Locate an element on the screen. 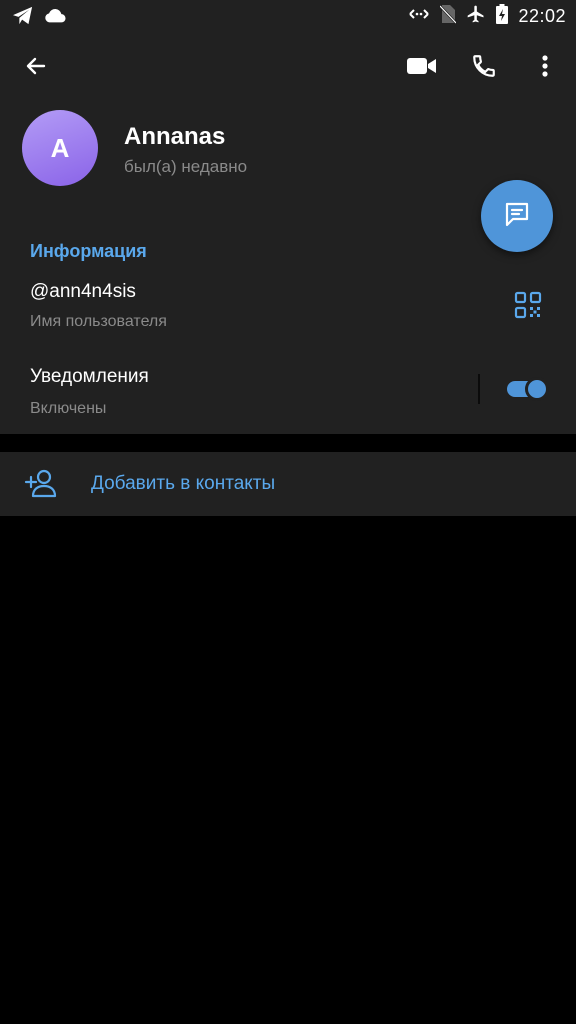 This screenshot has width=576, height=1024. profile-name: Annanas is located at coordinates (175, 136).